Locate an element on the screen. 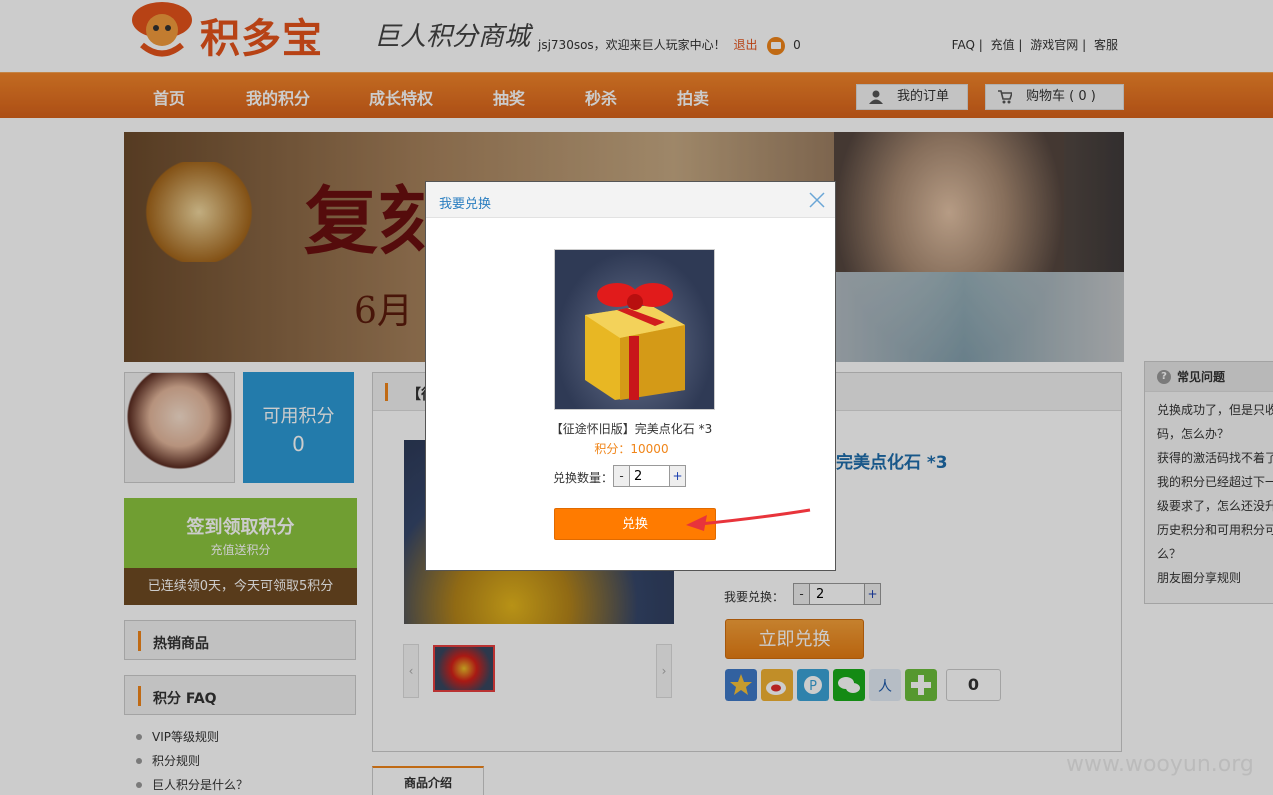 The width and height of the screenshot is (1273, 795). dialog-qty-input is located at coordinates (650, 476).